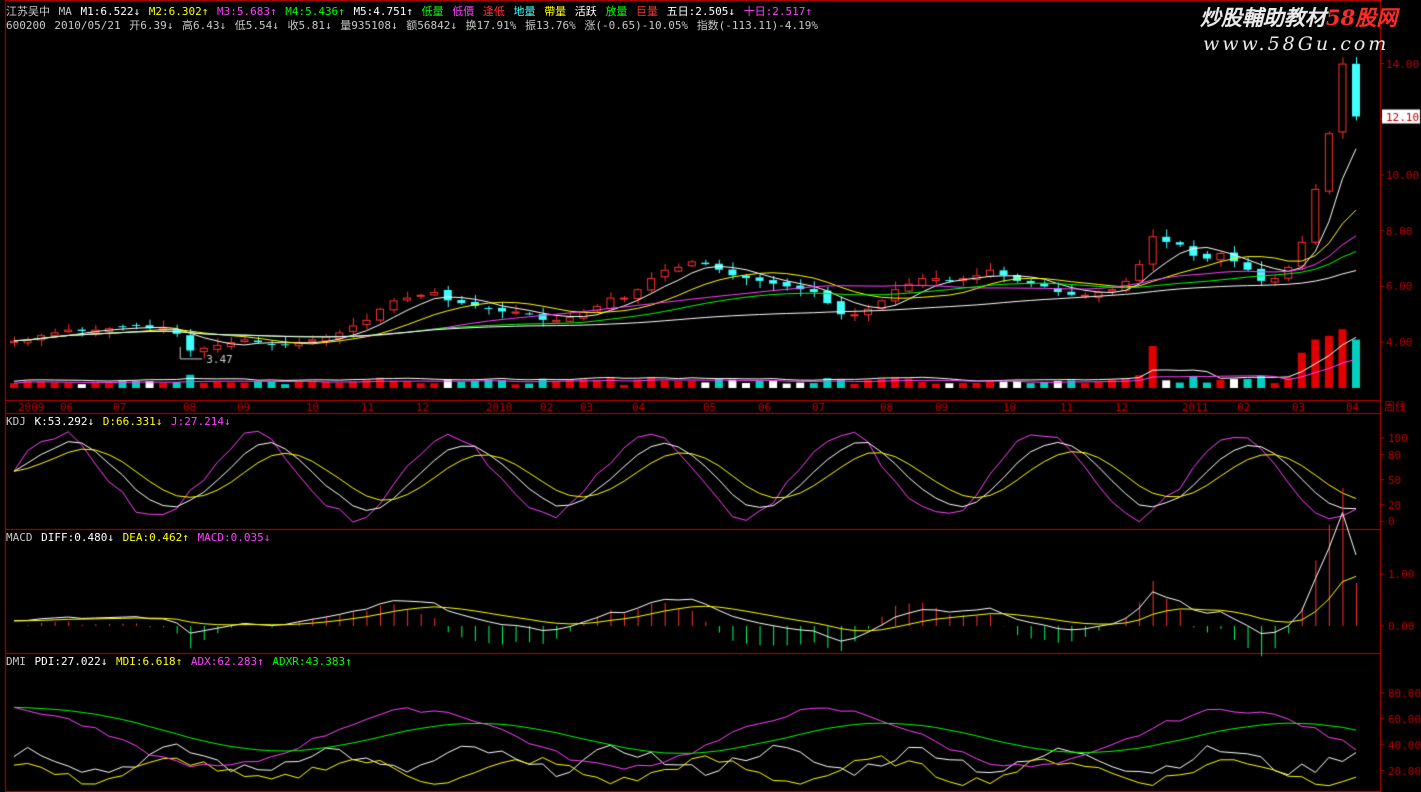 The height and width of the screenshot is (792, 1421). Describe the element at coordinates (309, 25) in the screenshot. I see `quote-close: 收5.81↓` at that location.